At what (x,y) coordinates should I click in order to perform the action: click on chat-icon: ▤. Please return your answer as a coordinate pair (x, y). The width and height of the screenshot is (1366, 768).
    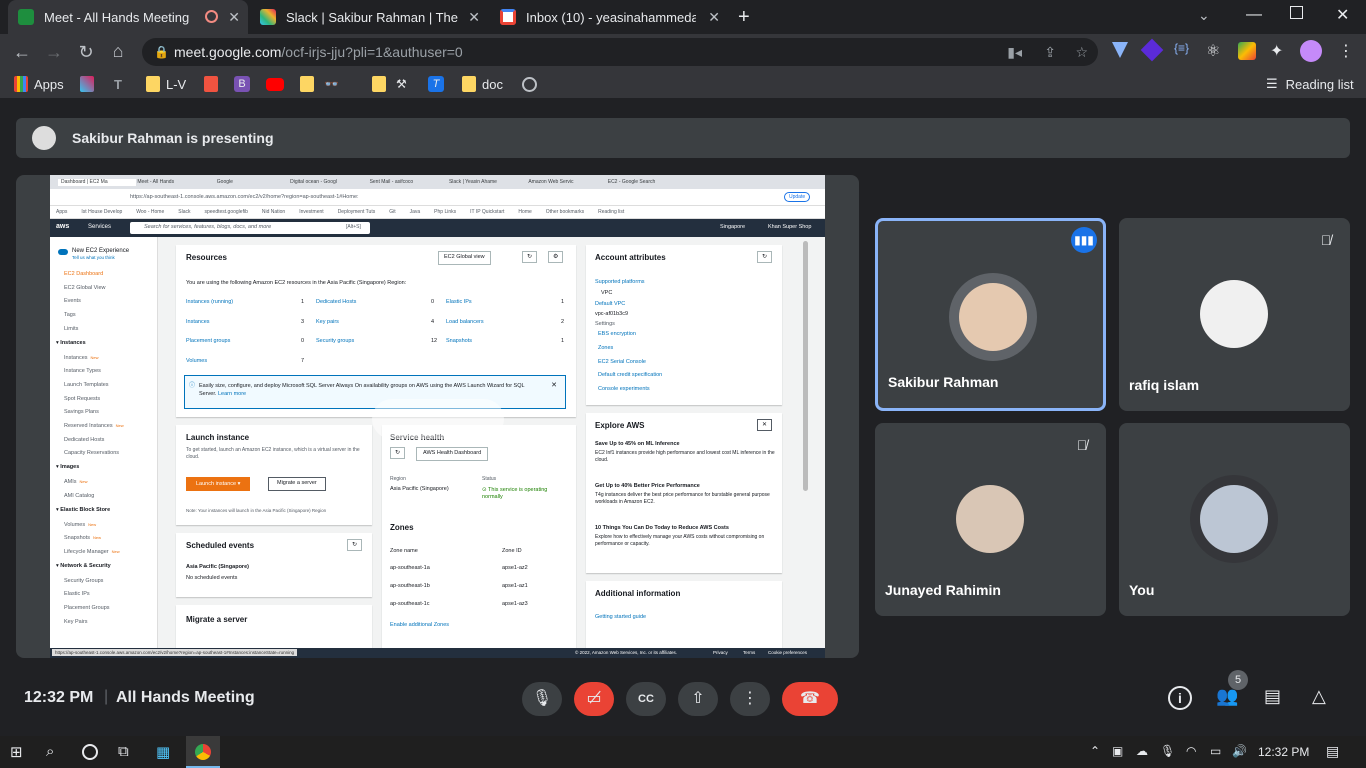
    Looking at the image, I should click on (1272, 696).